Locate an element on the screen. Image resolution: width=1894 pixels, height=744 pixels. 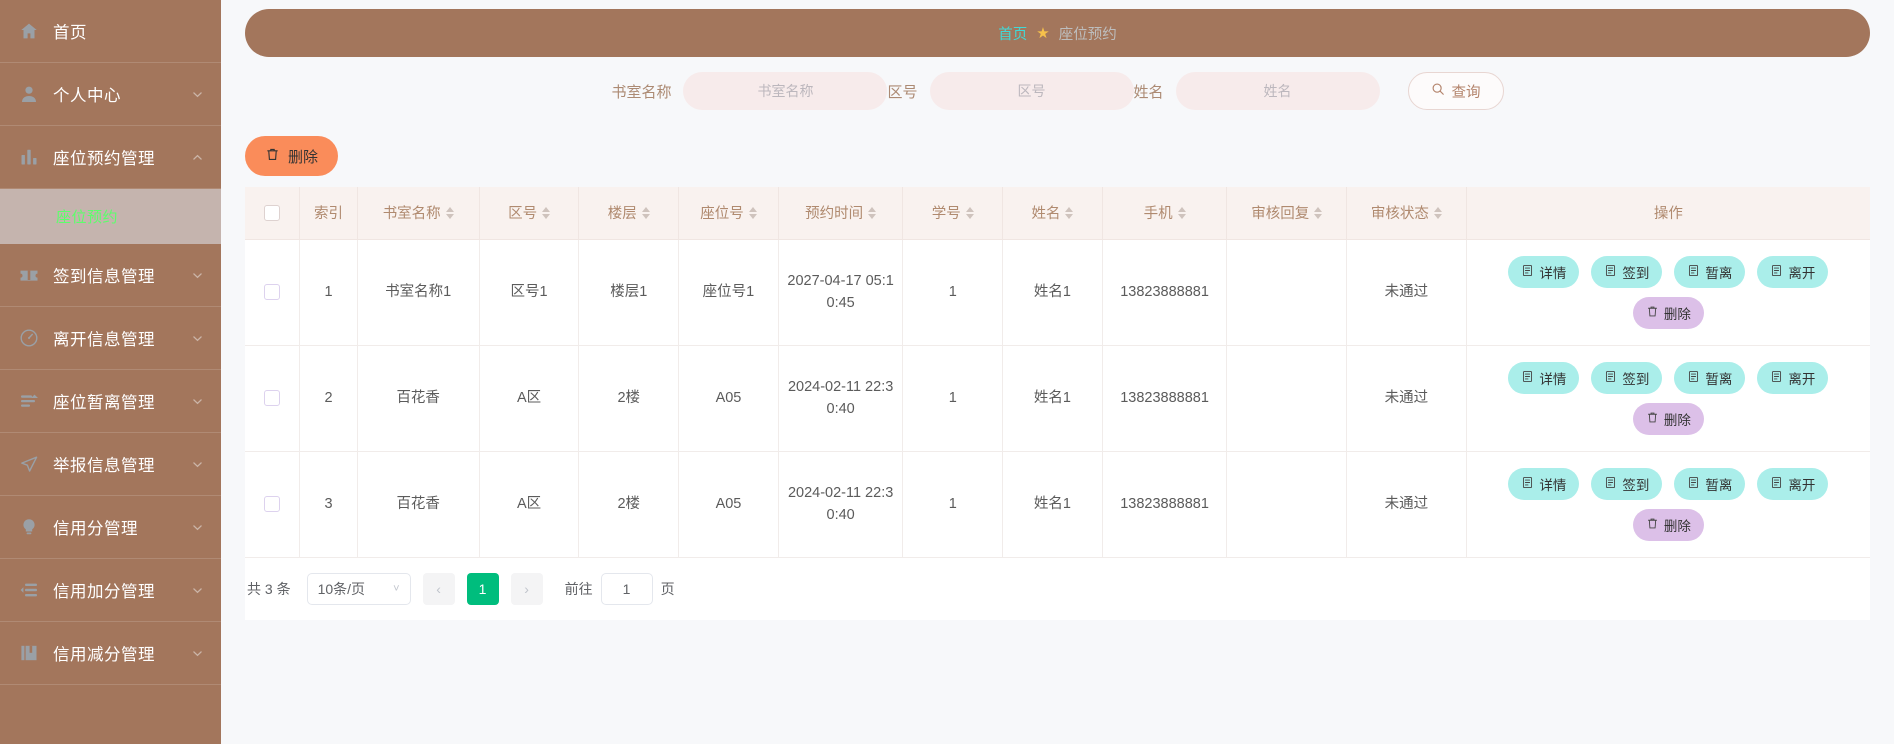
breadcrumb: 首页 ★ 座位预约 is located at coordinates (1057, 33).